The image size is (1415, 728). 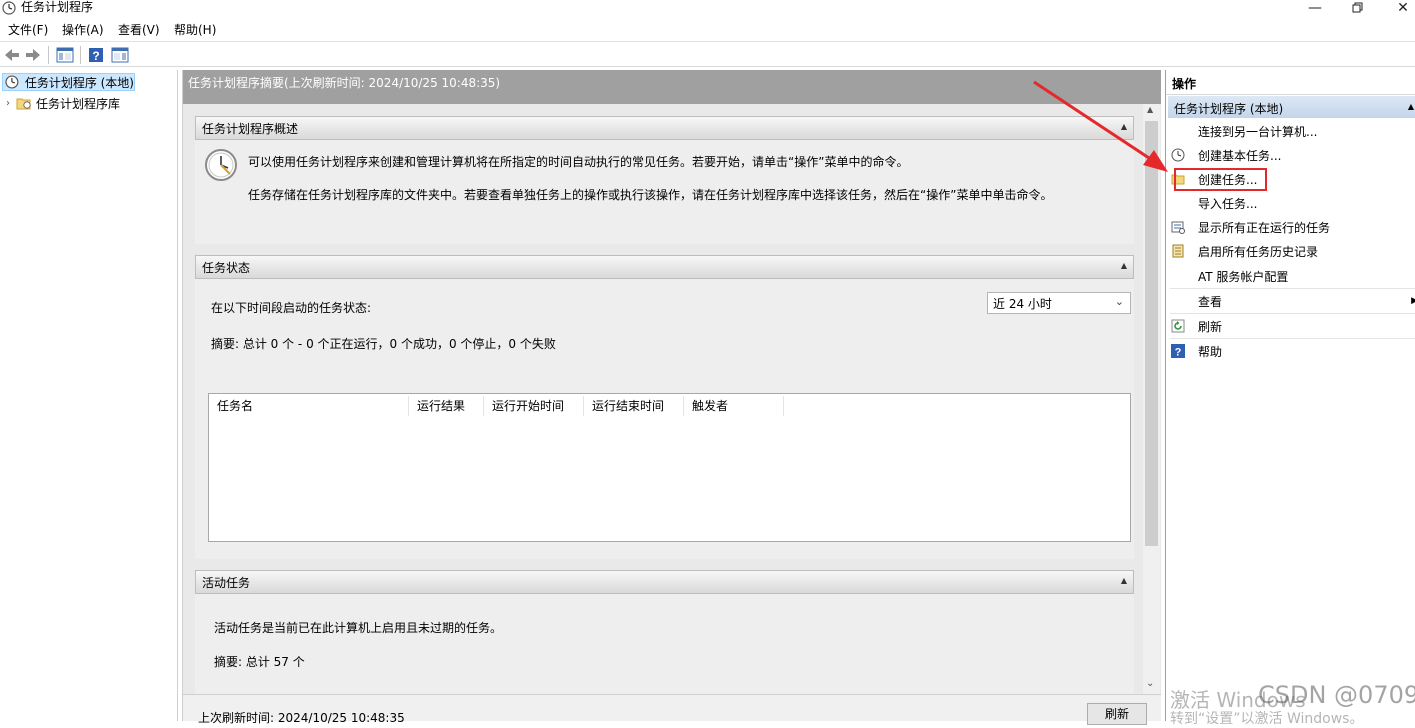 What do you see at coordinates (634, 406) in the screenshot?
I see `column-header-end-time: 运行结束时间` at bounding box center [634, 406].